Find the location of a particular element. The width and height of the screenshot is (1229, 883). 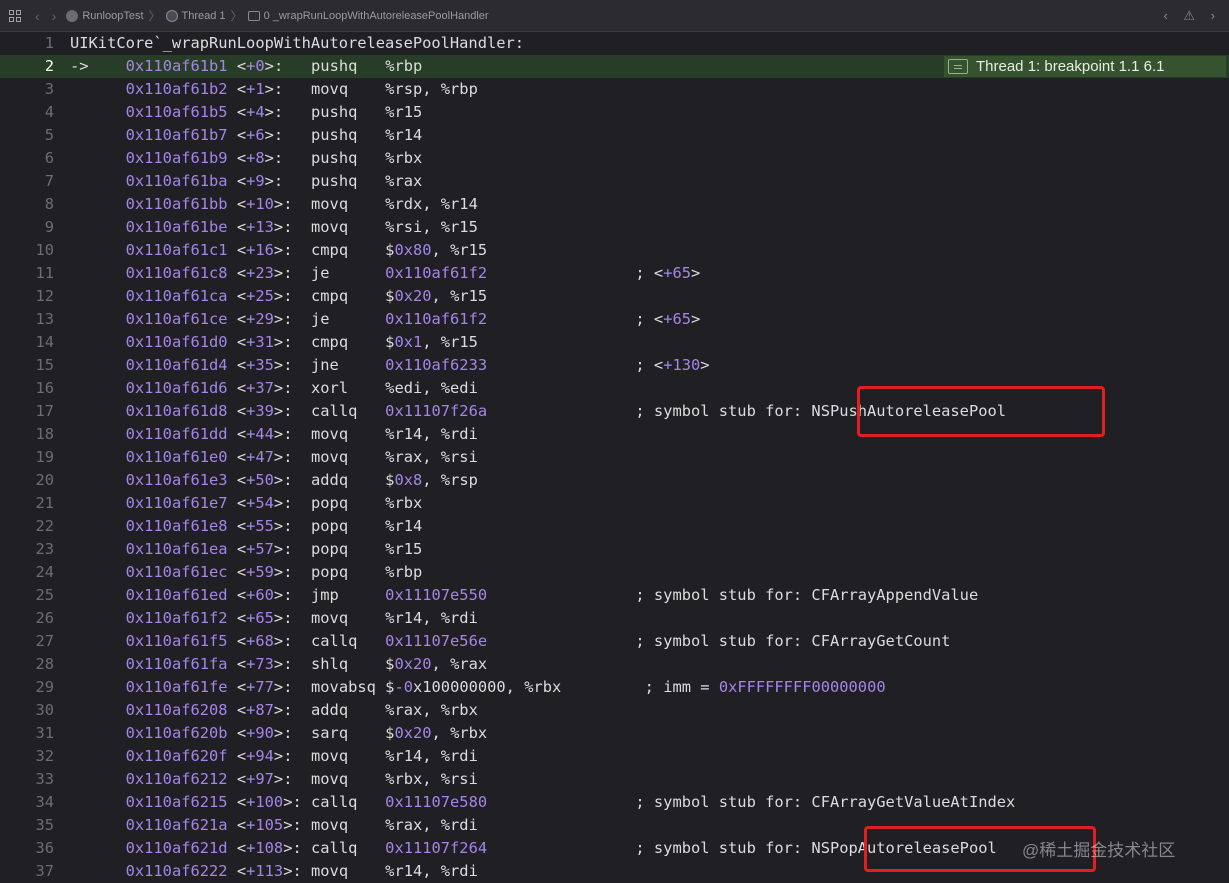

instruction-comment: symbol stub for: CFArrayGetCount is located at coordinates (802, 641).